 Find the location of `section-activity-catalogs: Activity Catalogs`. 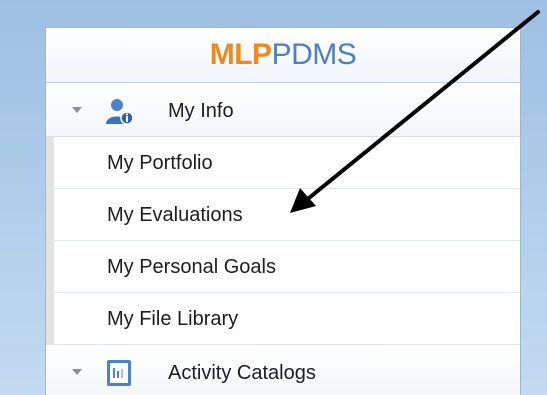

section-activity-catalogs: Activity Catalogs is located at coordinates (283, 370).